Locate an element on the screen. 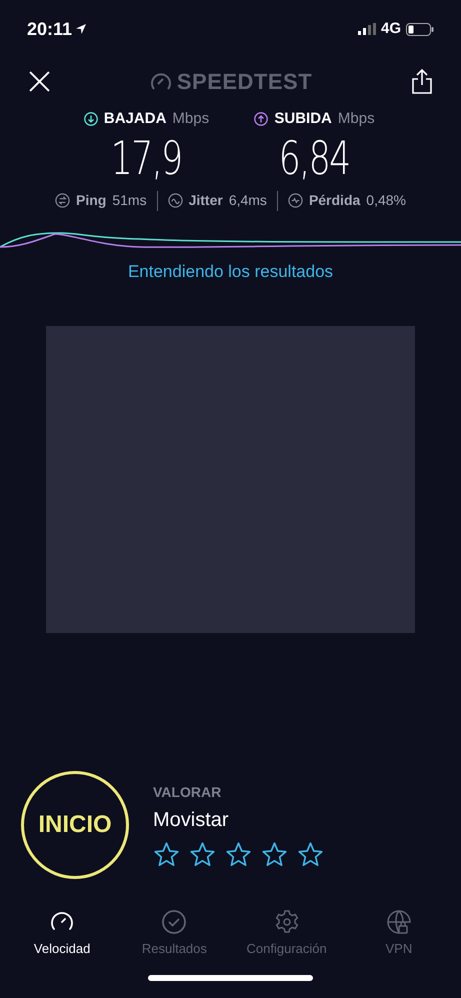 Image resolution: width=461 pixels, height=998 pixels. result-label: SUBIDA is located at coordinates (303, 119).